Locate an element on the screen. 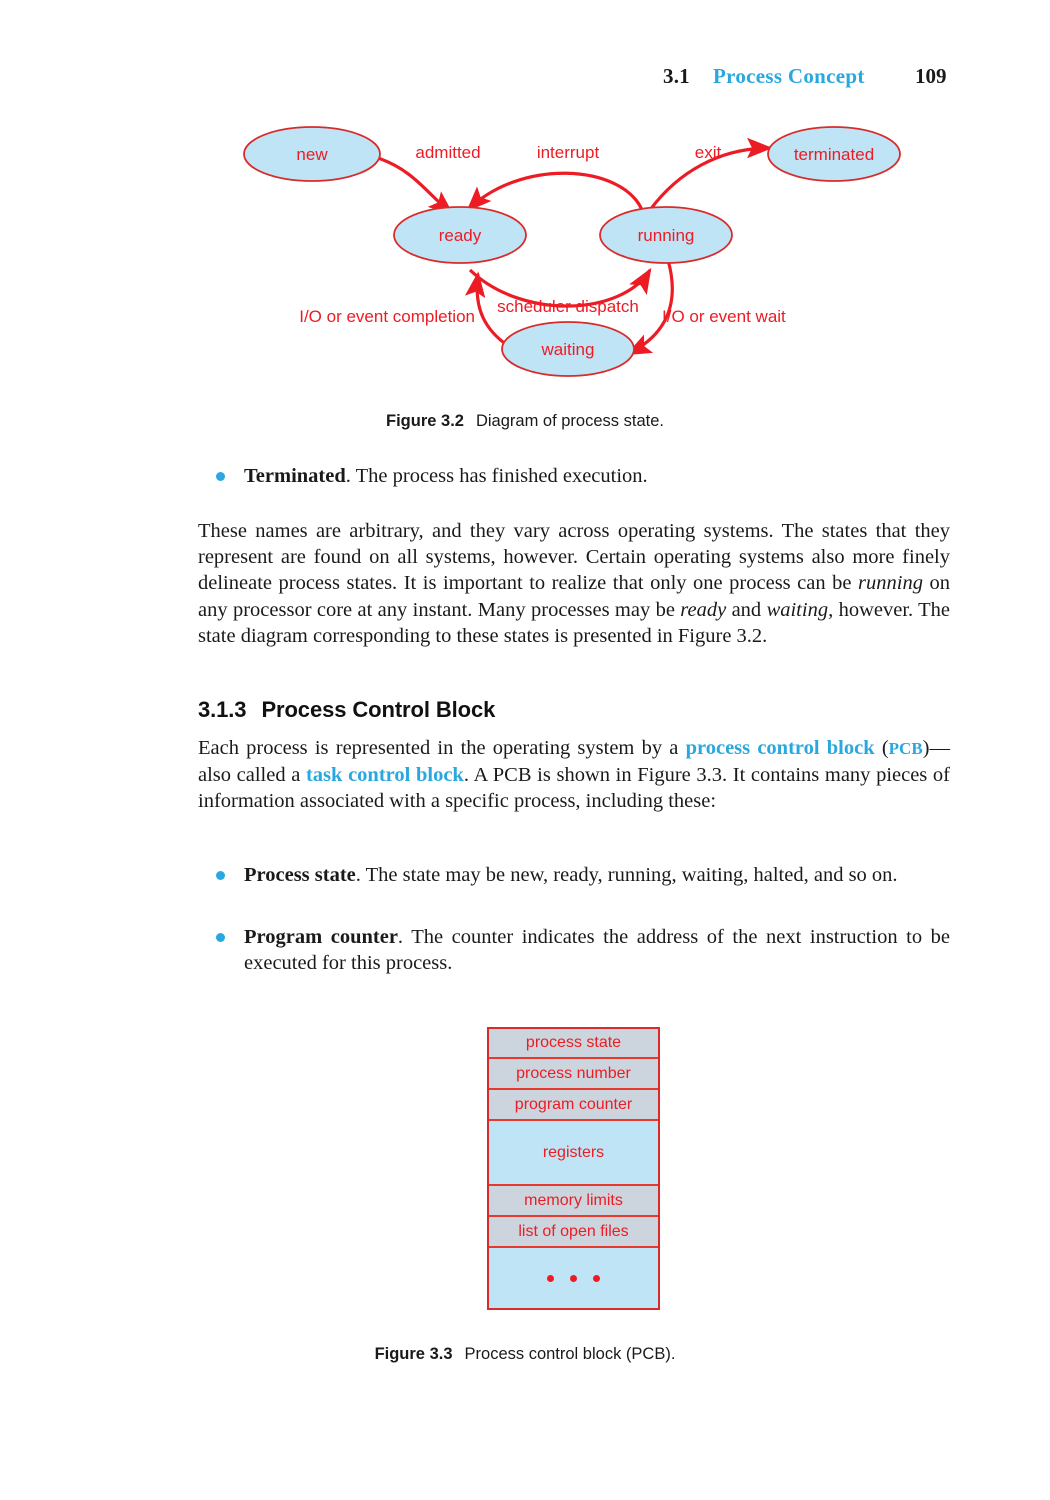  italic-ready: ready is located at coordinates (703, 609).